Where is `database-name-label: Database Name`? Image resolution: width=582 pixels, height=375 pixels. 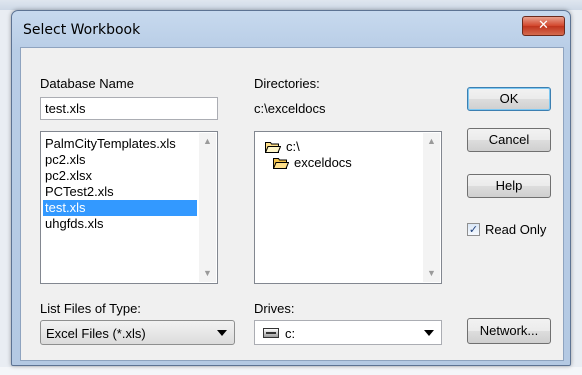 database-name-label: Database Name is located at coordinates (87, 83).